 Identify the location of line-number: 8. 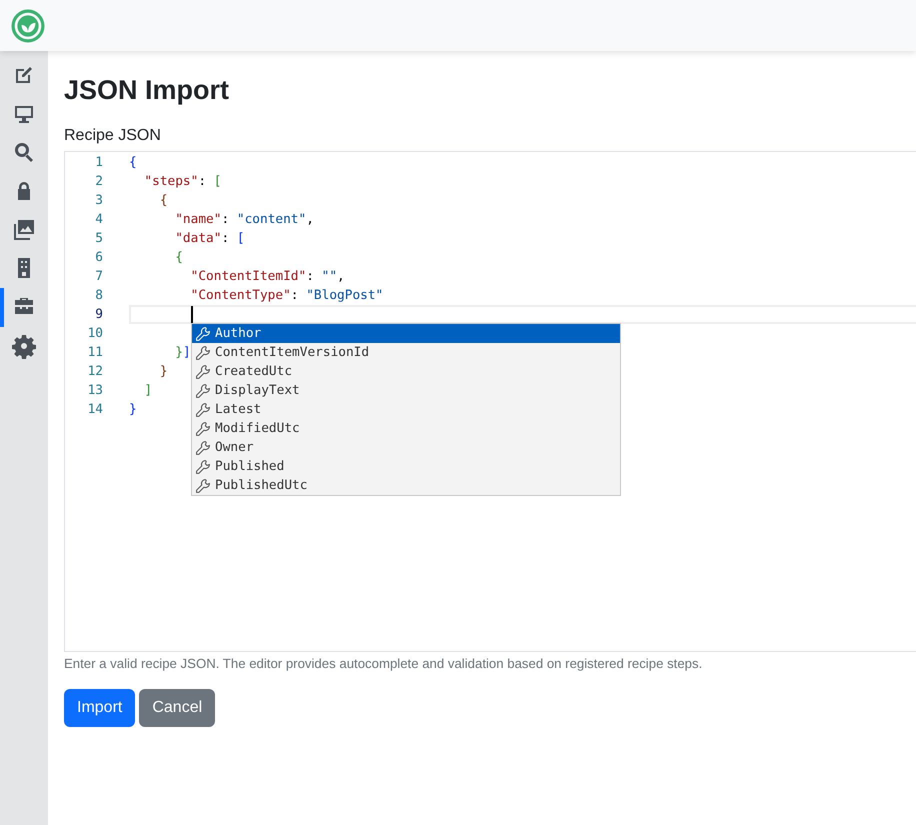
(98, 296).